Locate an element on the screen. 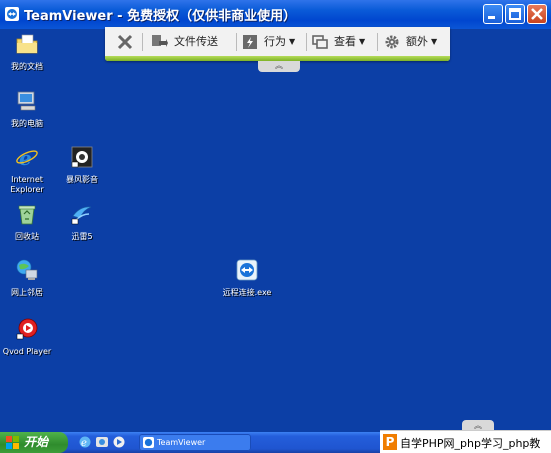 This screenshot has height=453, width=551. taskbar-button-teamviewer: TeamViewer is located at coordinates (195, 442).